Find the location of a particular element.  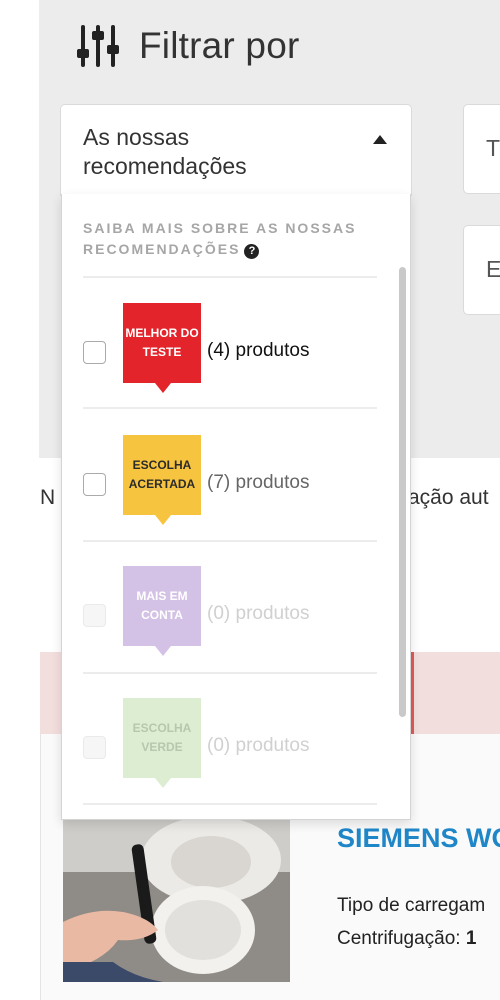

product-spec-load-type: Tipo de carregam is located at coordinates (411, 905).